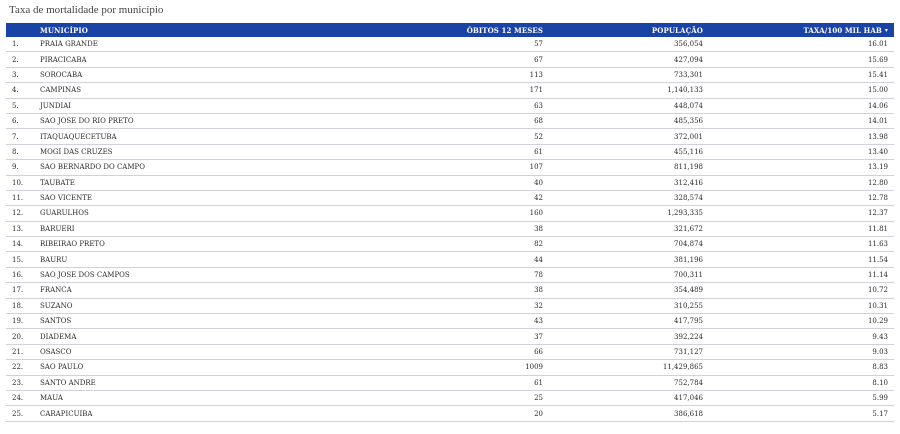  What do you see at coordinates (801, 398) in the screenshot?
I see `cell-taxa: 5.99` at bounding box center [801, 398].